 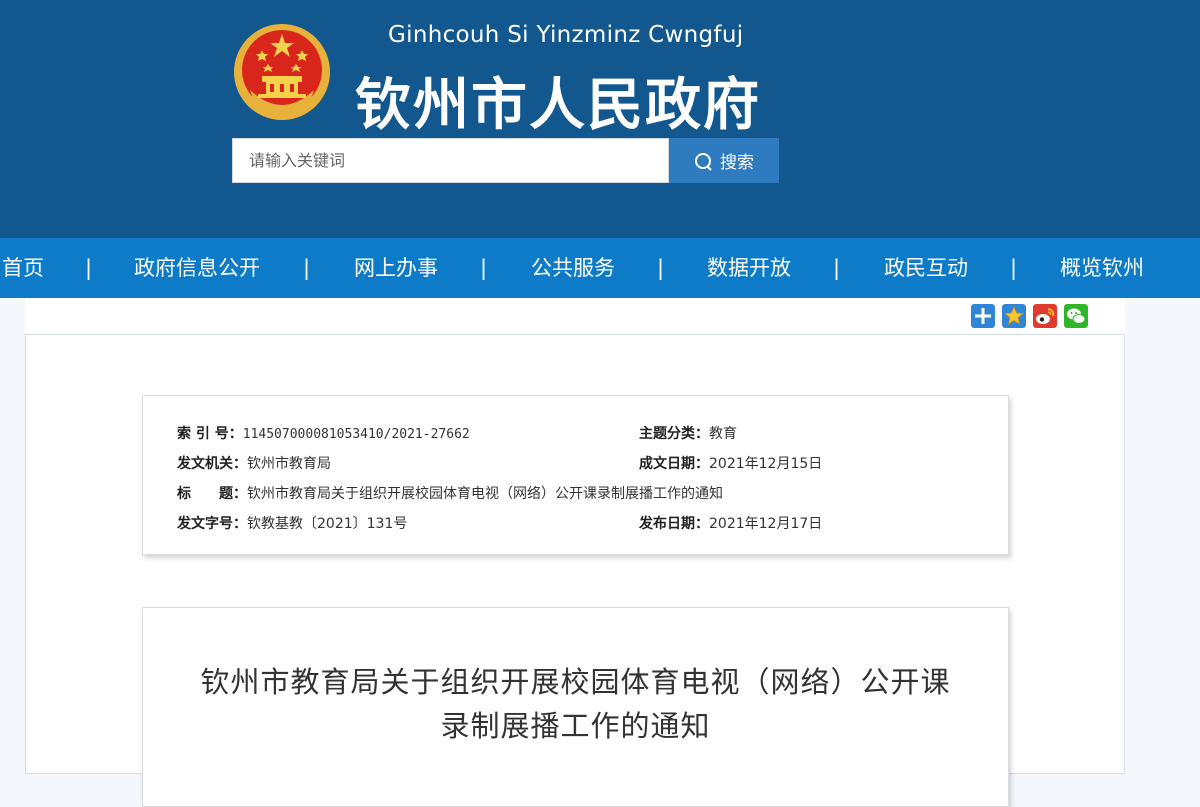 What do you see at coordinates (575, 682) in the screenshot?
I see `document-title-line1: 钦州市教育局关于组织开展校园体育电视（网络）公开课` at bounding box center [575, 682].